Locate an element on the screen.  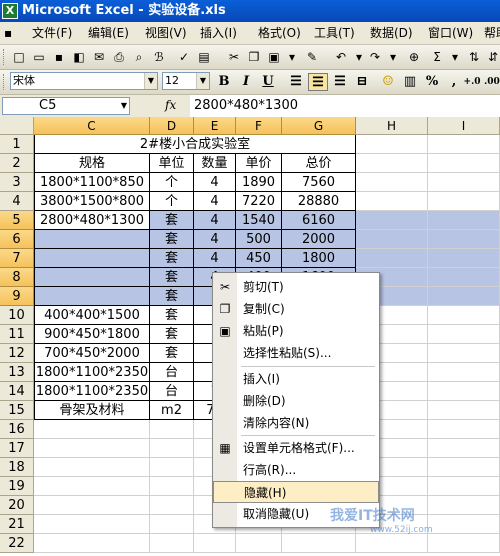
row-header-7: 7 is located at coordinates (17, 258).